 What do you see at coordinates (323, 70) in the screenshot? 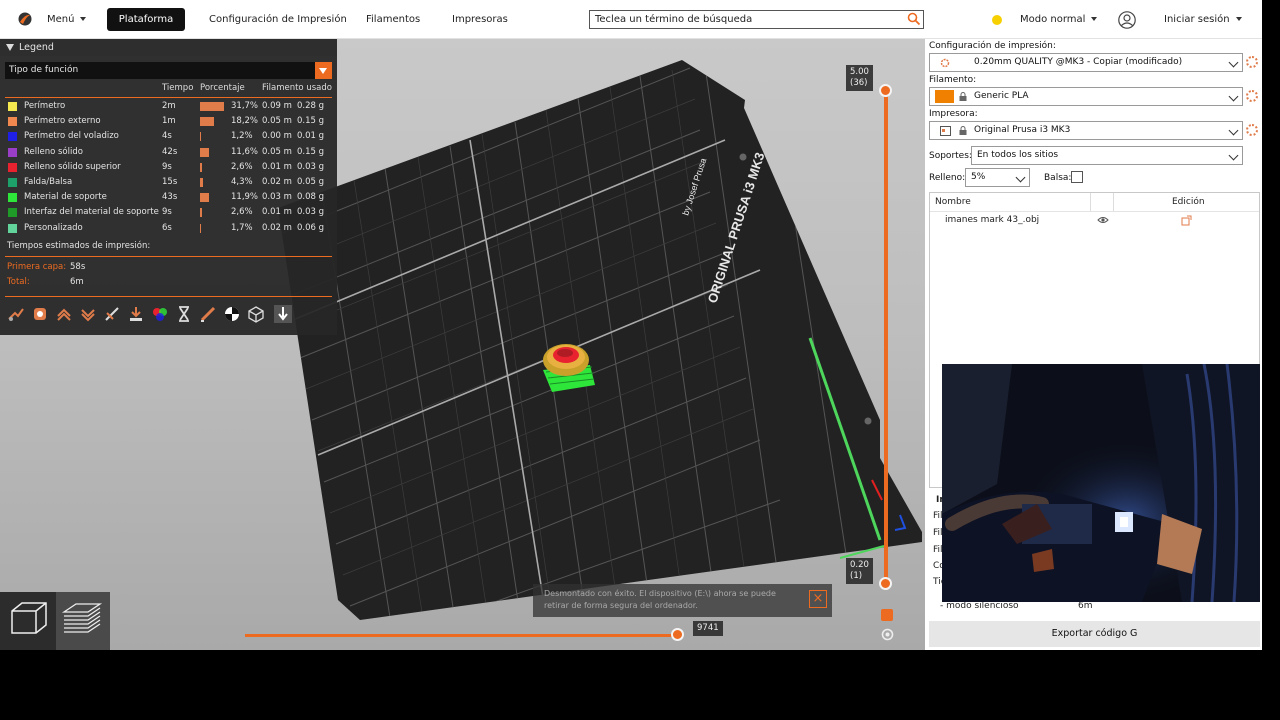
I see `dropdown-arrow-icon` at bounding box center [323, 70].